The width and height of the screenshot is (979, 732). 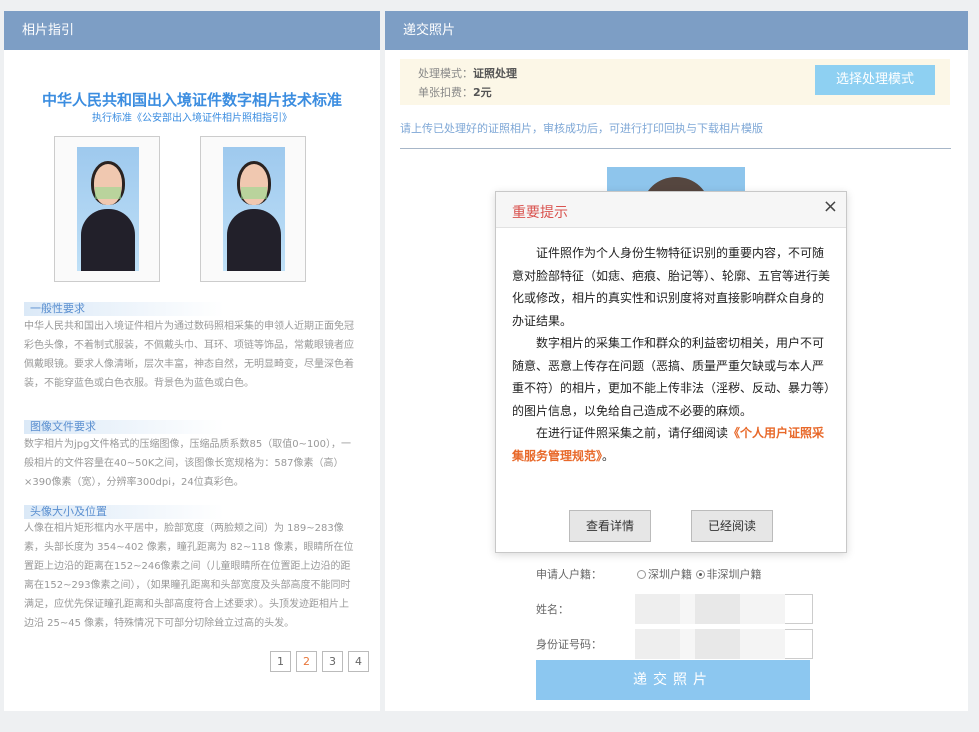 I want to click on already-read-button: 已经阅读, so click(x=732, y=526).